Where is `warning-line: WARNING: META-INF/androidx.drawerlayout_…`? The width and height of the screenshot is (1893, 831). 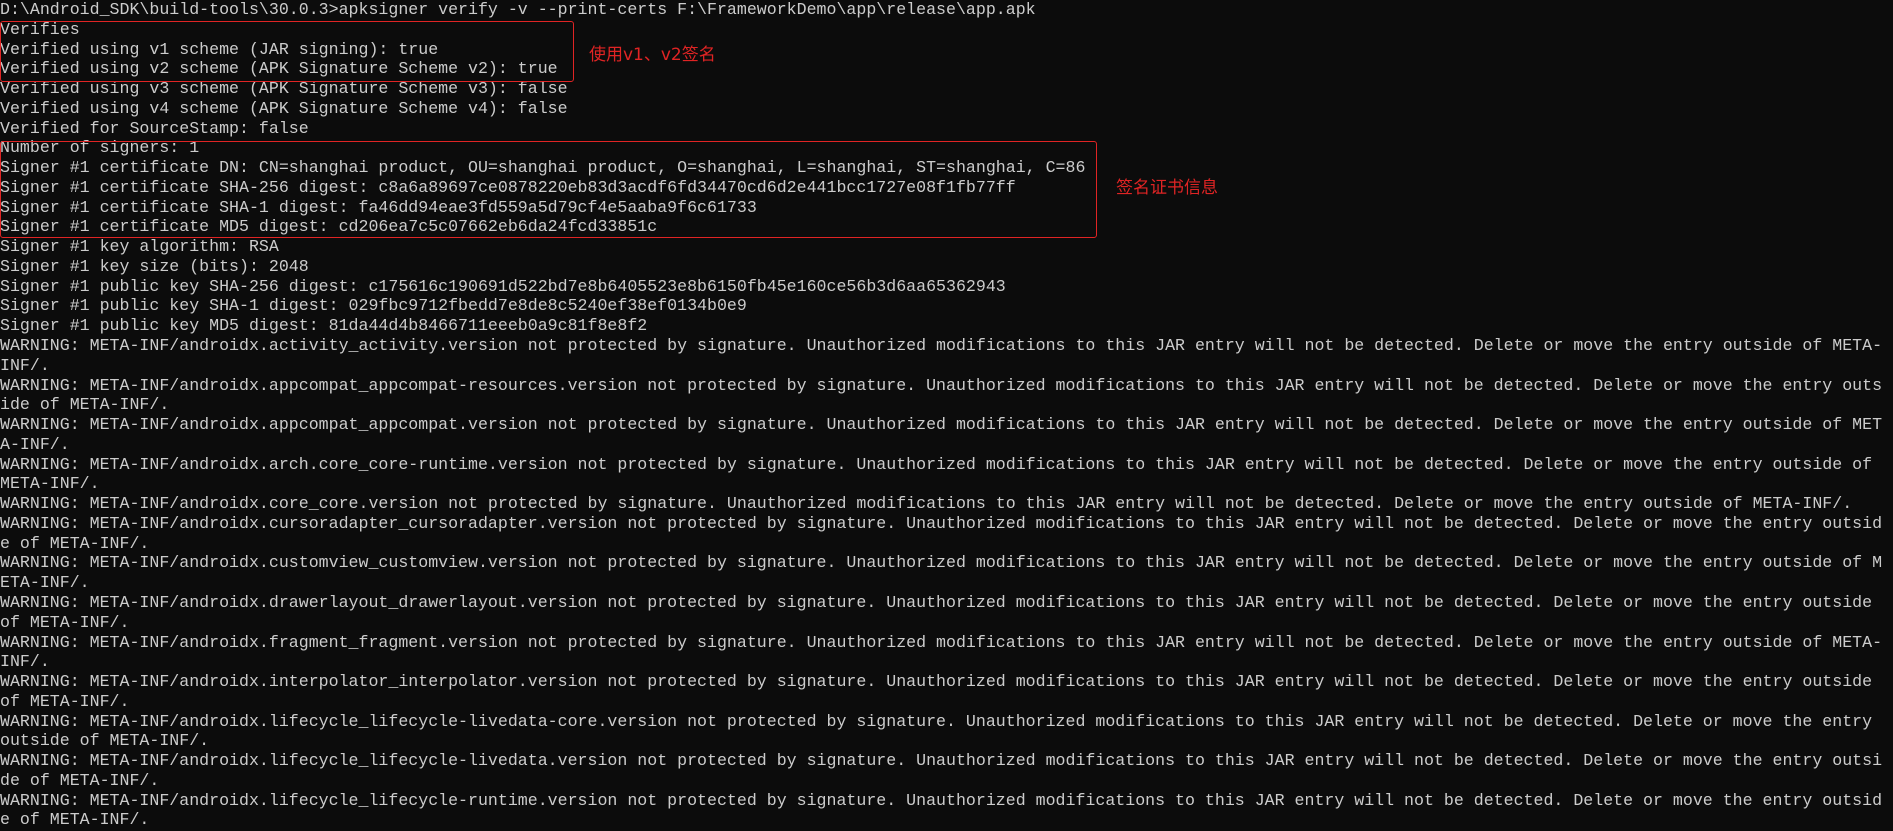
warning-line: WARNING: META-INF/androidx.drawerlayout_… is located at coordinates (936, 602).